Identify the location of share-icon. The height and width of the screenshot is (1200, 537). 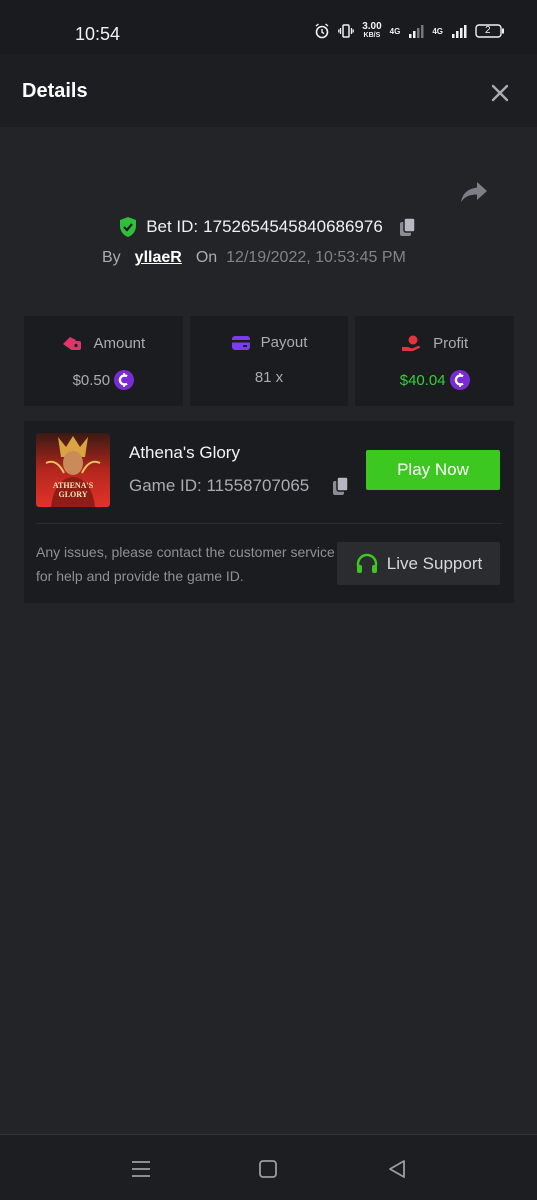
(474, 192).